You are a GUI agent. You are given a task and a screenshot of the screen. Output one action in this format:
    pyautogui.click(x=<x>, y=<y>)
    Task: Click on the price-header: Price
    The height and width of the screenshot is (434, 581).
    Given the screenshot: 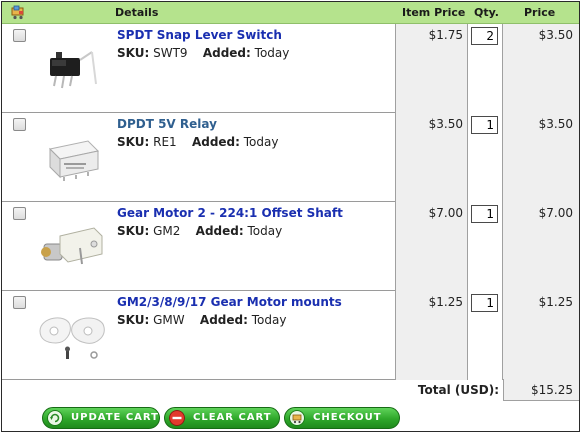 What is the action you would take?
    pyautogui.click(x=540, y=12)
    